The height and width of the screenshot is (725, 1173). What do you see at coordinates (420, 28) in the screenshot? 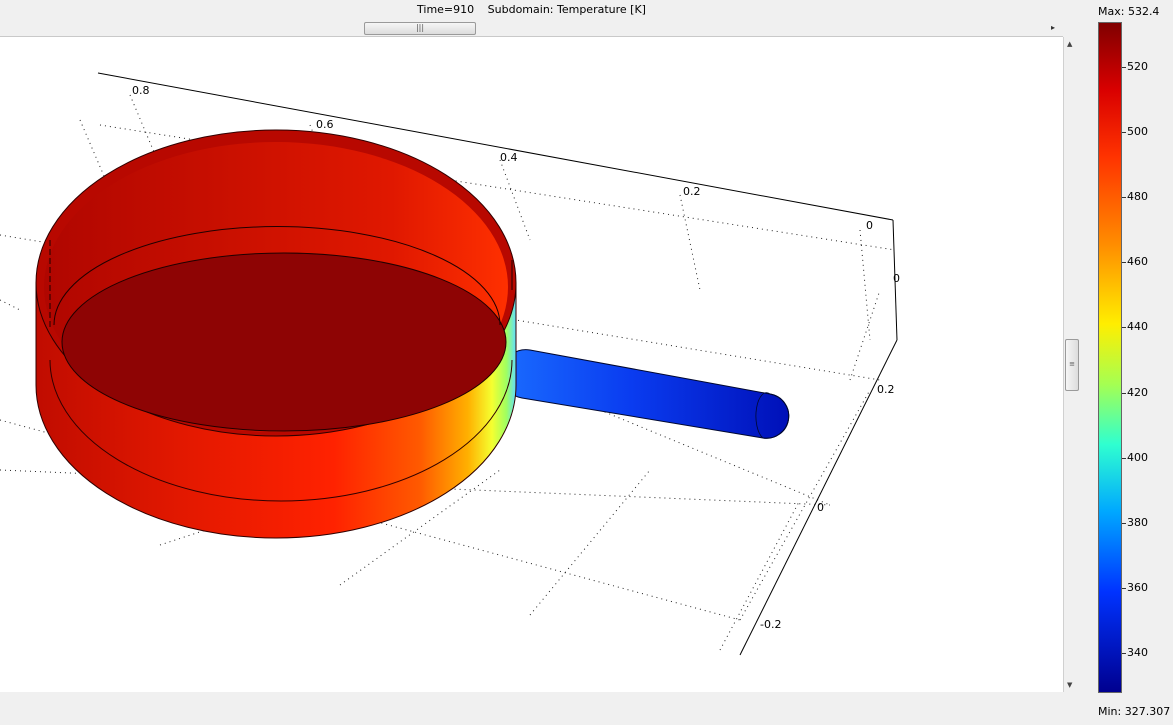
I see `horizontal-scroll-thumb: |||` at bounding box center [420, 28].